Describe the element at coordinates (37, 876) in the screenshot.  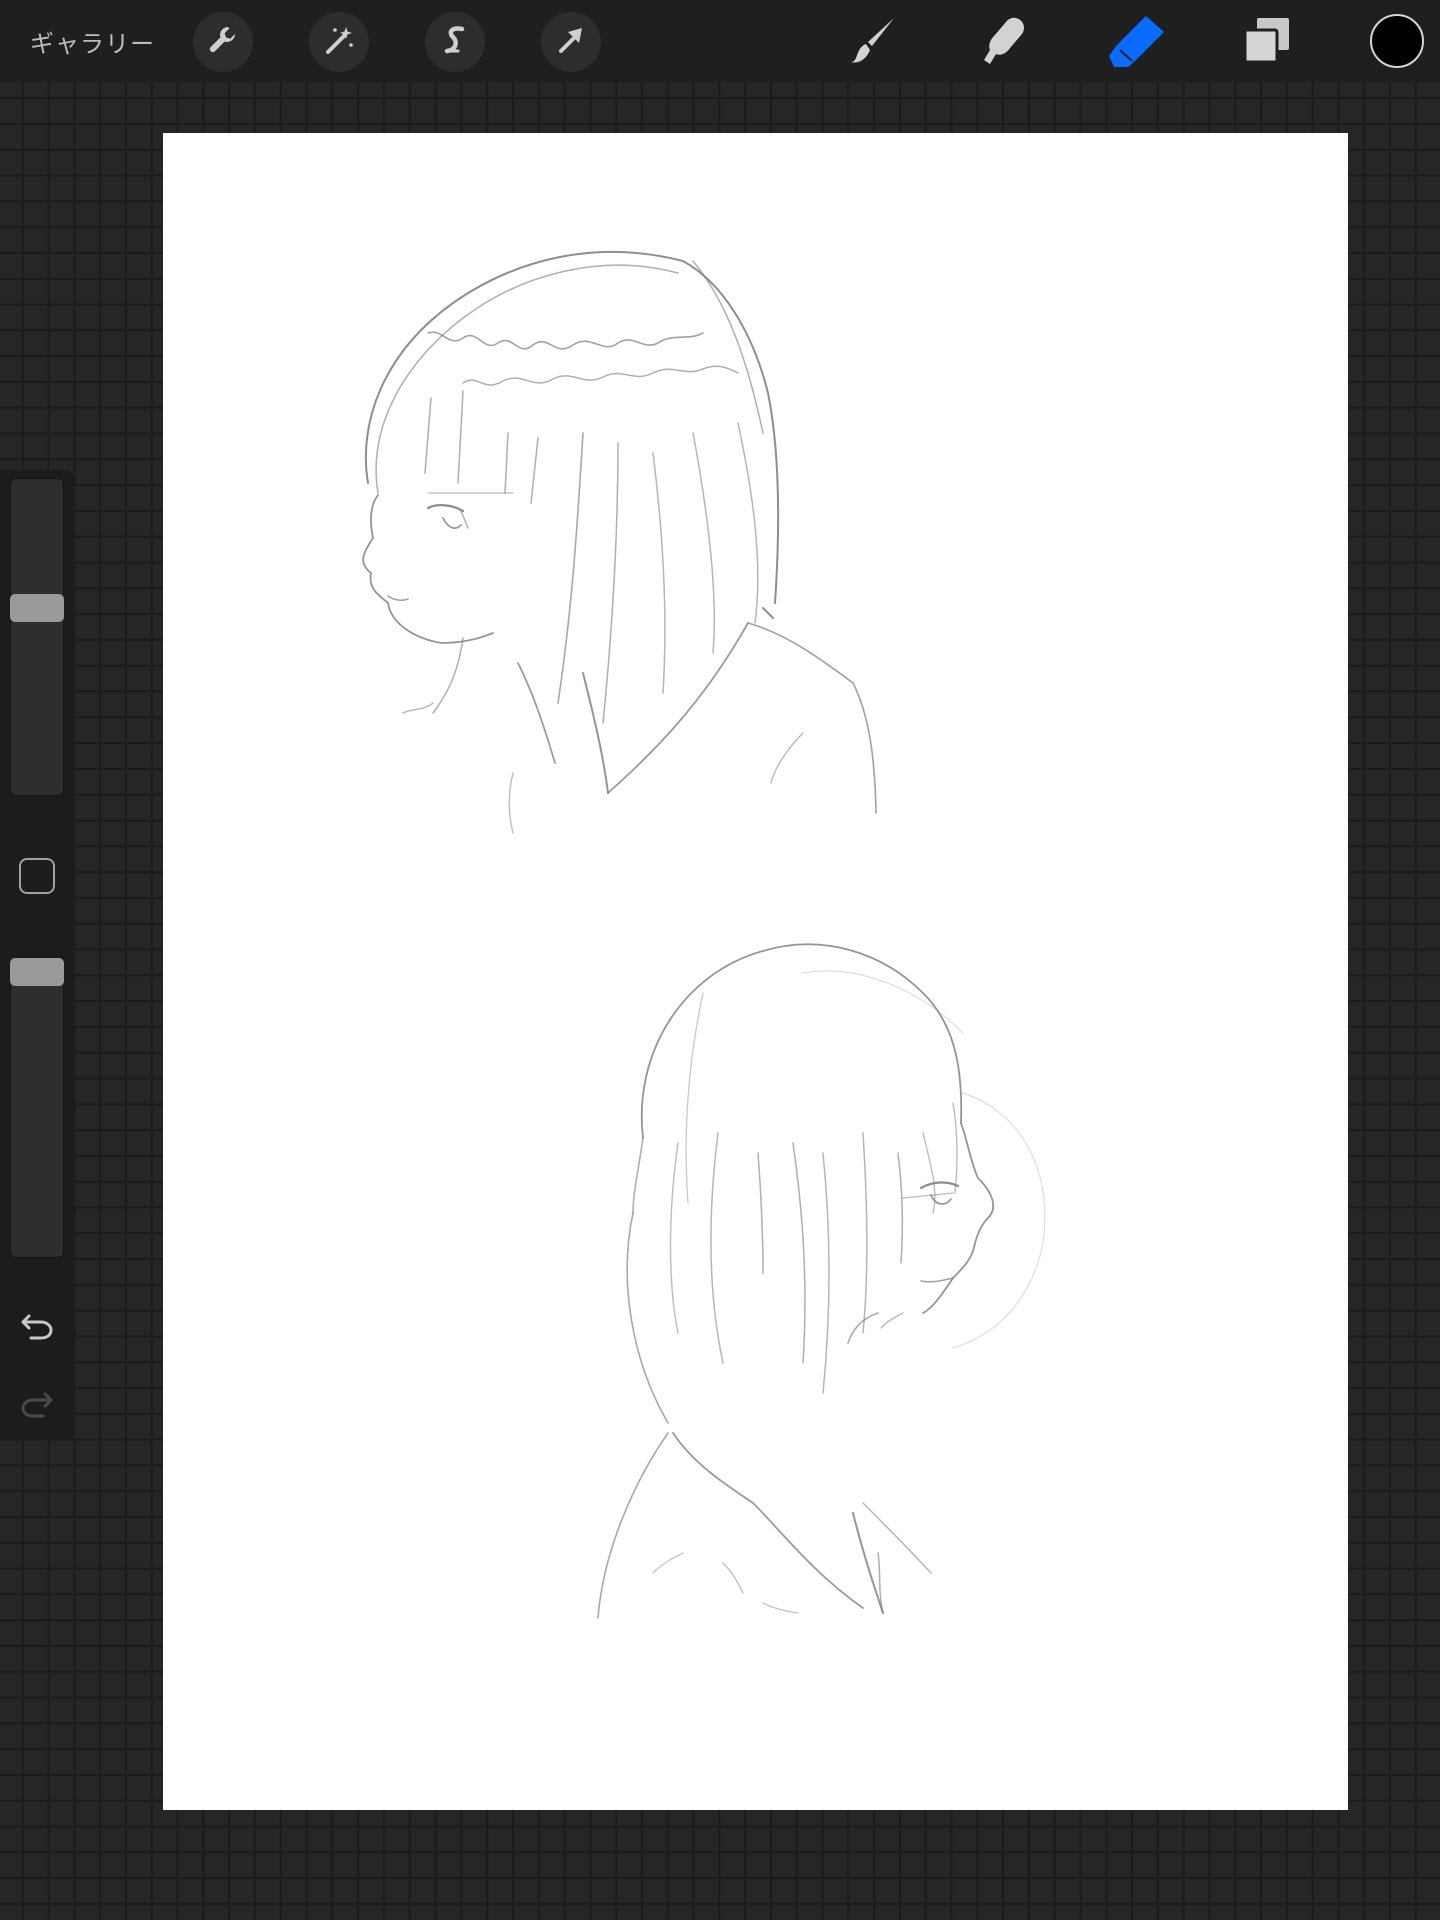
I see `modify-button` at that location.